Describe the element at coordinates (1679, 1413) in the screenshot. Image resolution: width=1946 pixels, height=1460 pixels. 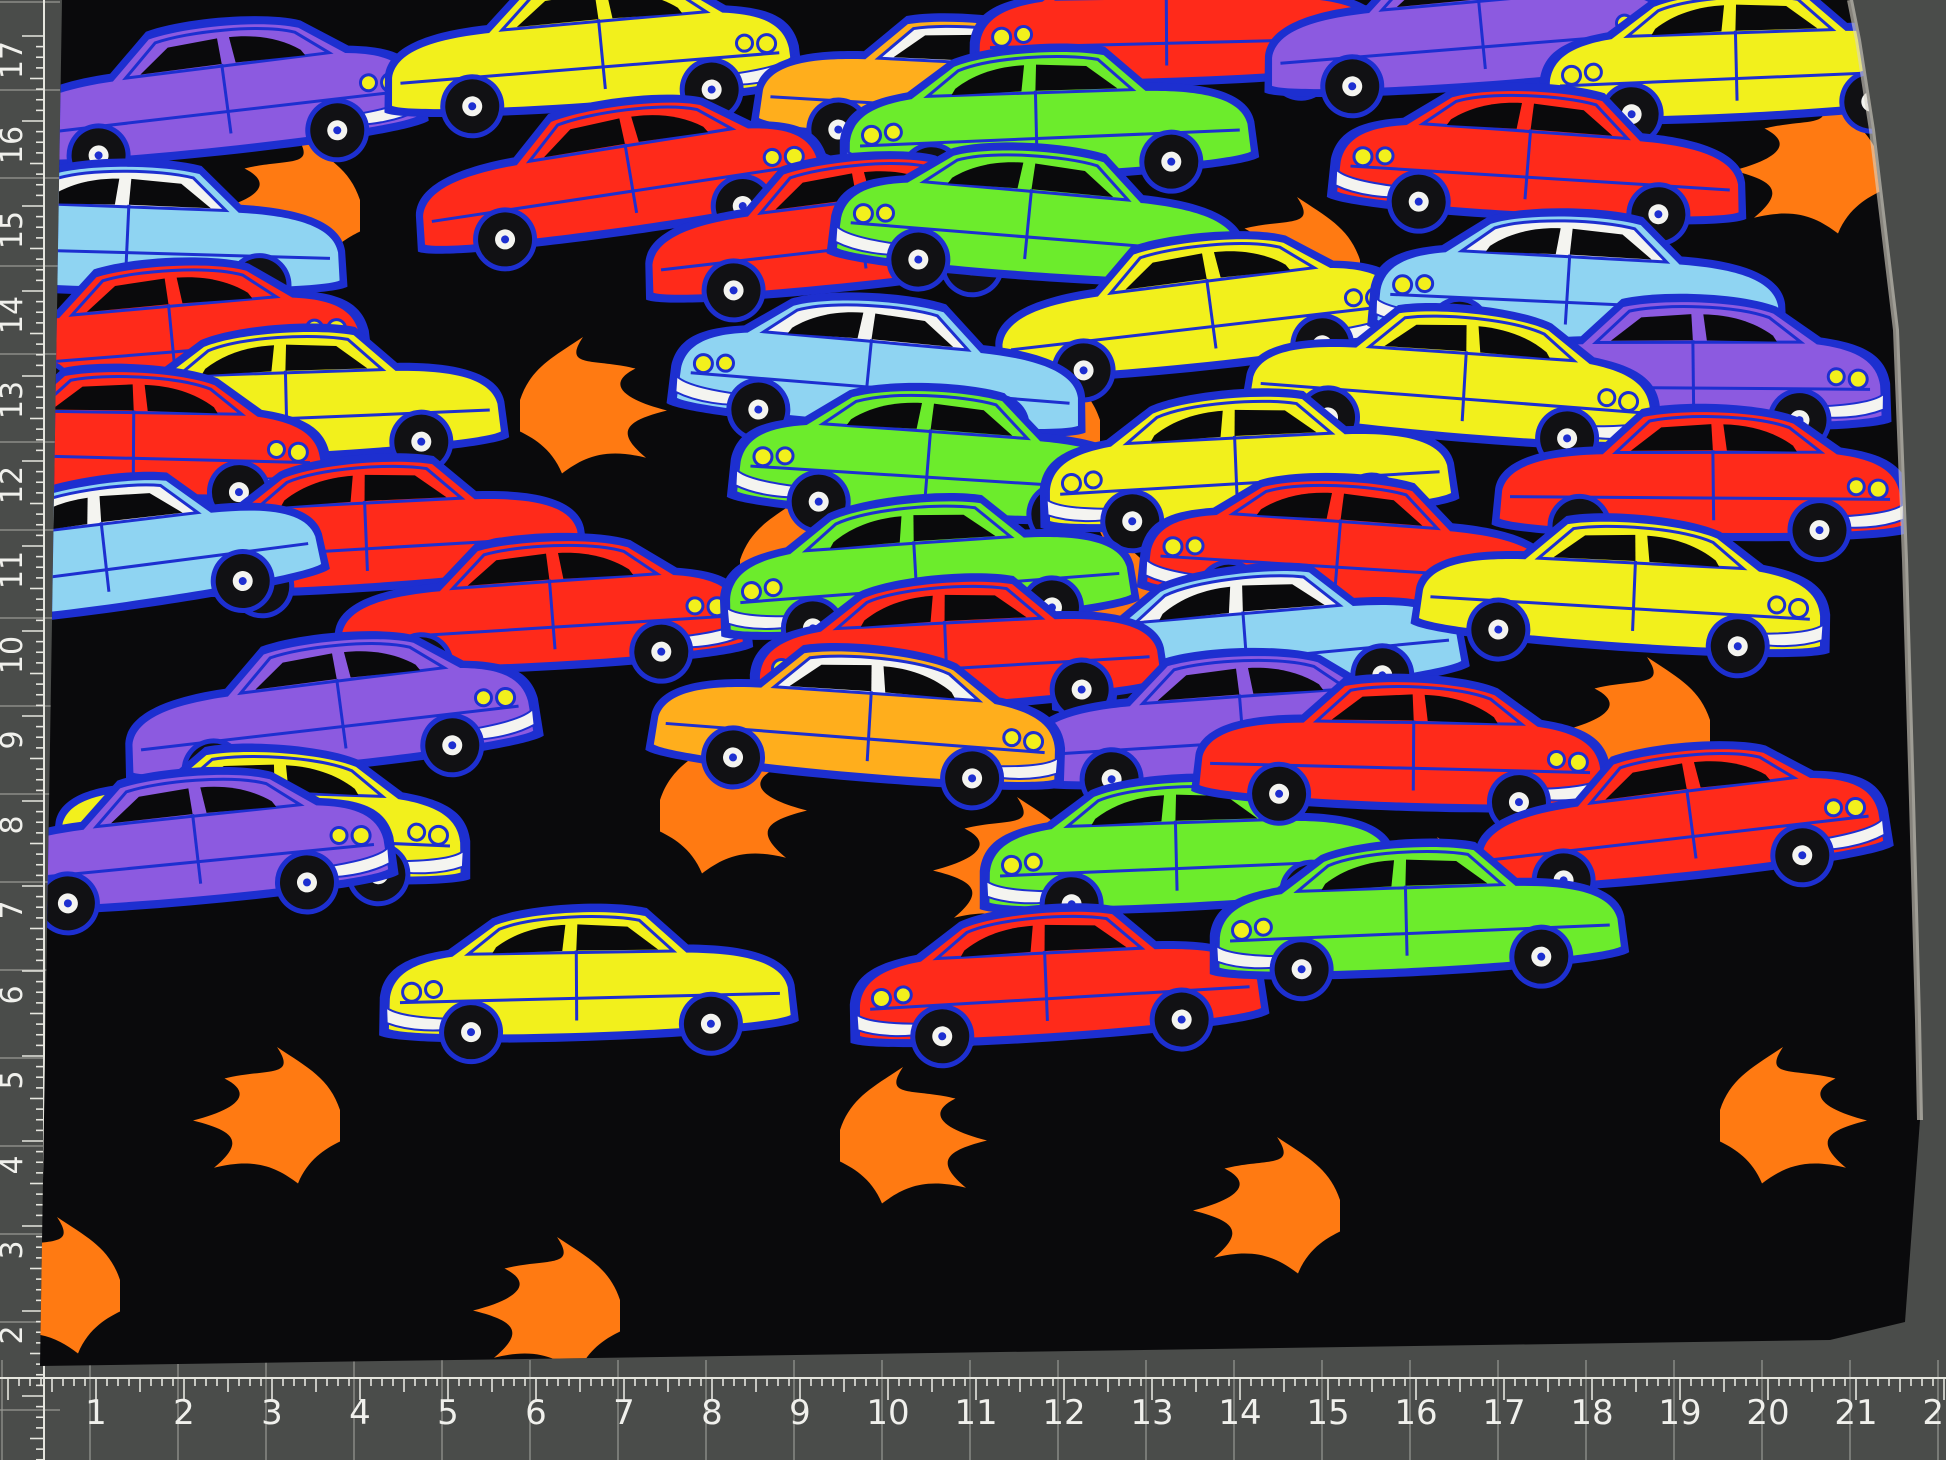
I see `ruler-number: 19` at that location.